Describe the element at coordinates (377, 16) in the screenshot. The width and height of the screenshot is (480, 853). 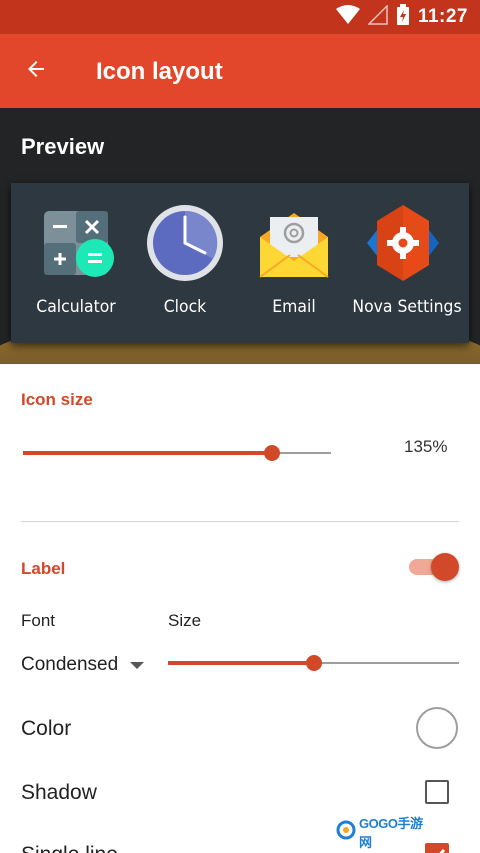
I see `cell-signal-icon` at that location.